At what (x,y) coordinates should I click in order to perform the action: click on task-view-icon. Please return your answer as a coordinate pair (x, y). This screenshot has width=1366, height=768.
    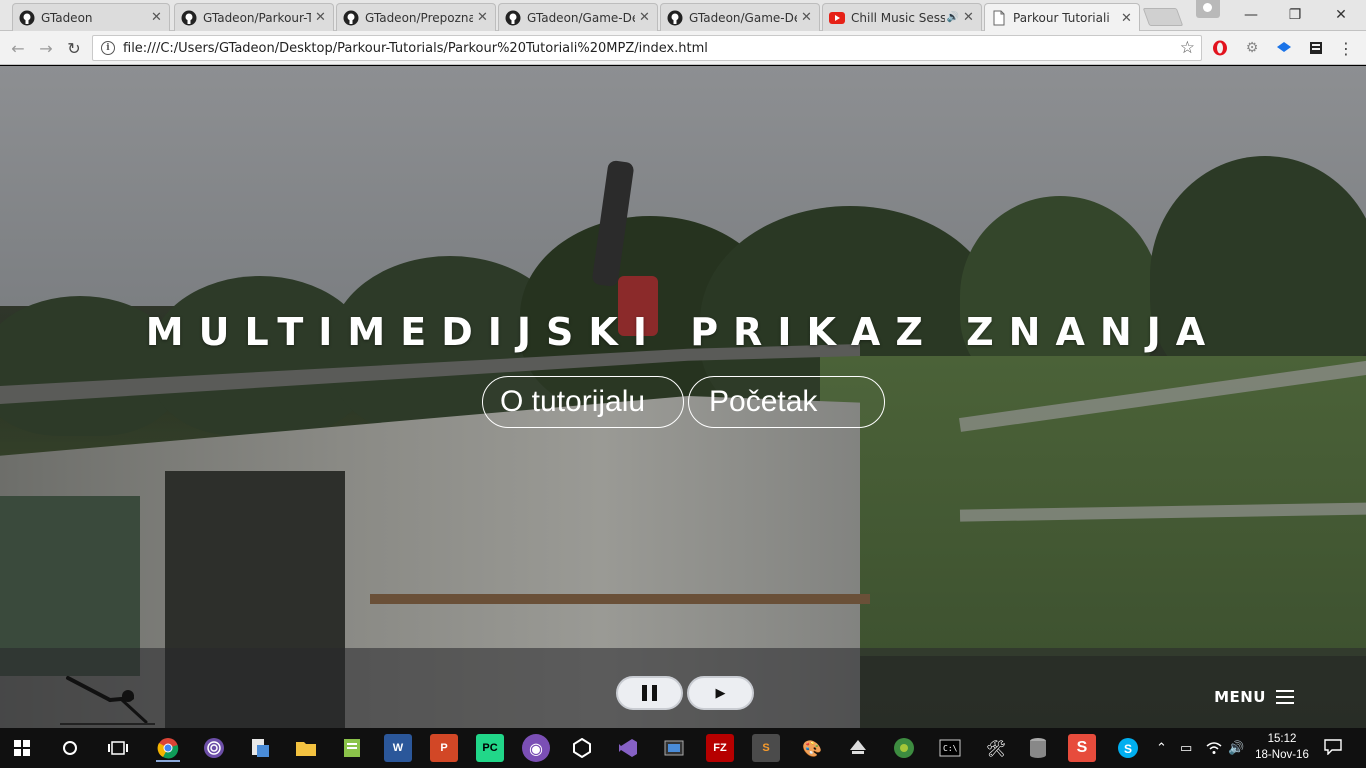
    Looking at the image, I should click on (118, 748).